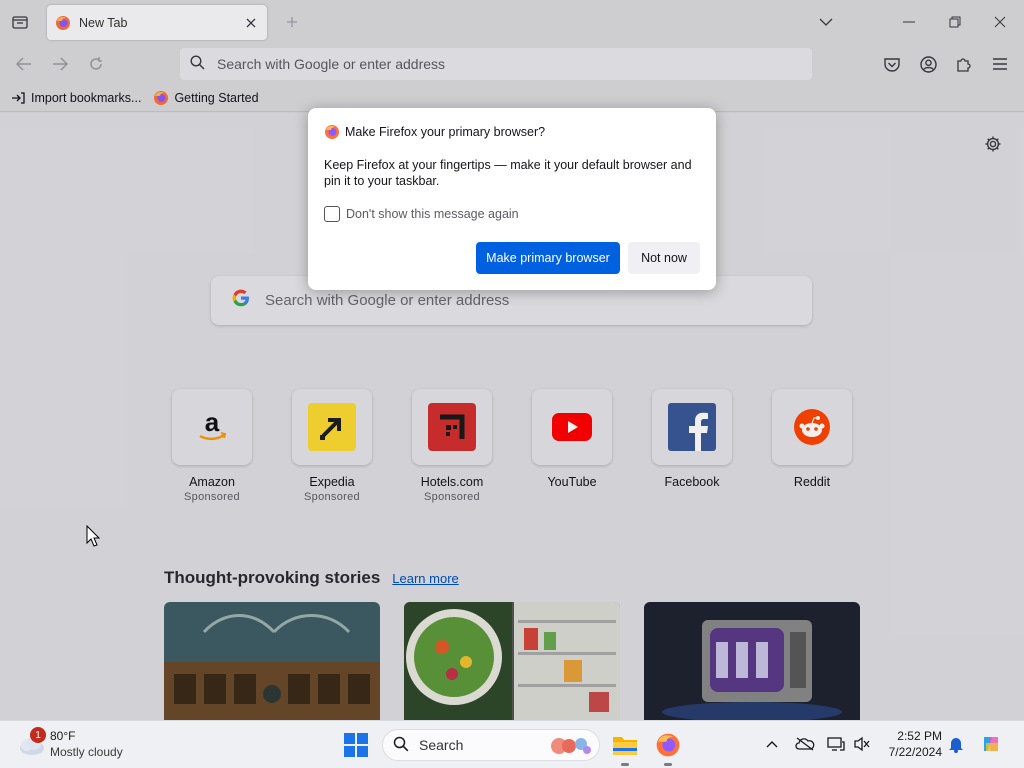  I want to click on weather-badge: 1, so click(38, 735).